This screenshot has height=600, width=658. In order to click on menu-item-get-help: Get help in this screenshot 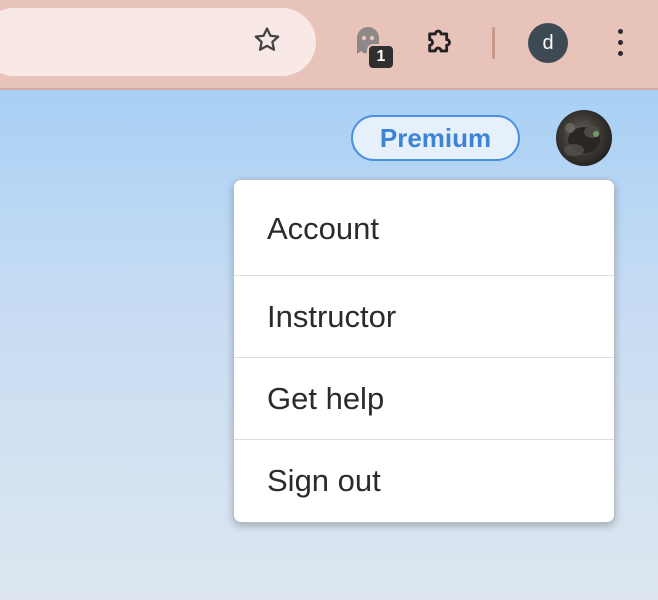, I will do `click(424, 399)`.